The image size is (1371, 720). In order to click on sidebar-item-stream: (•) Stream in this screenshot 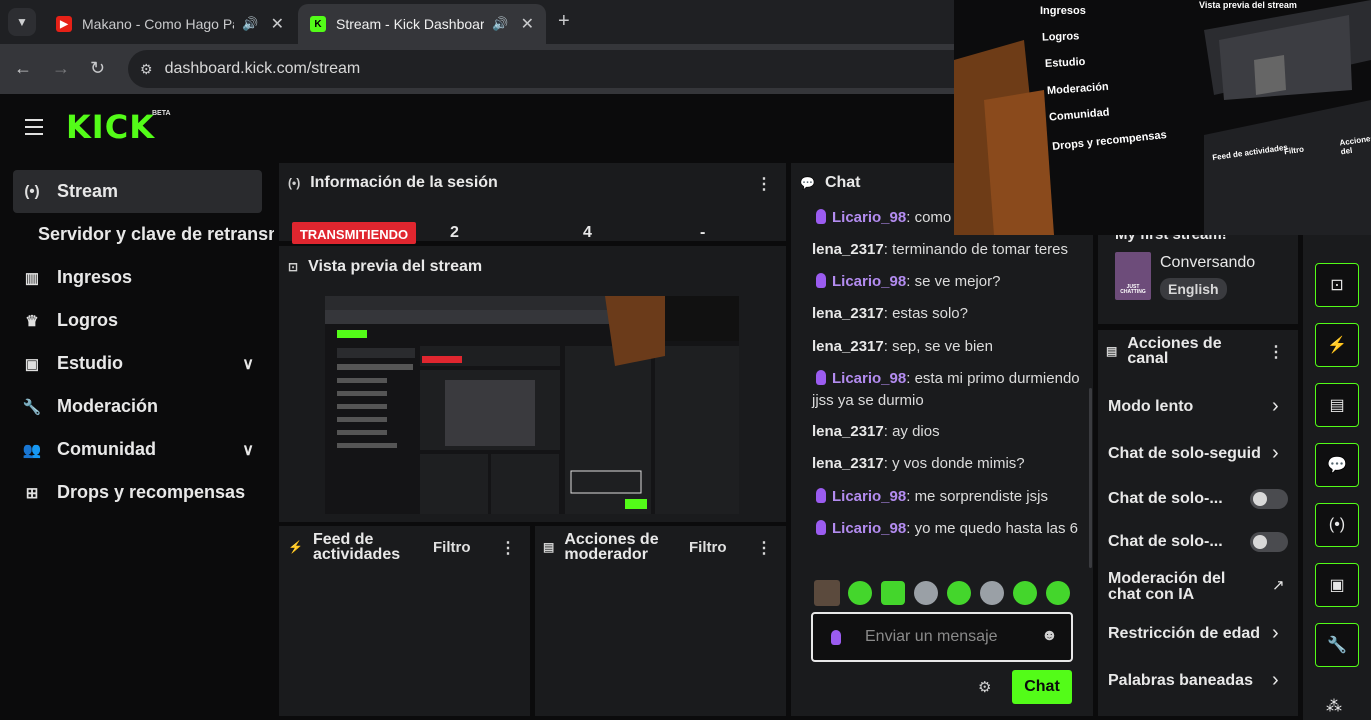, I will do `click(137, 191)`.